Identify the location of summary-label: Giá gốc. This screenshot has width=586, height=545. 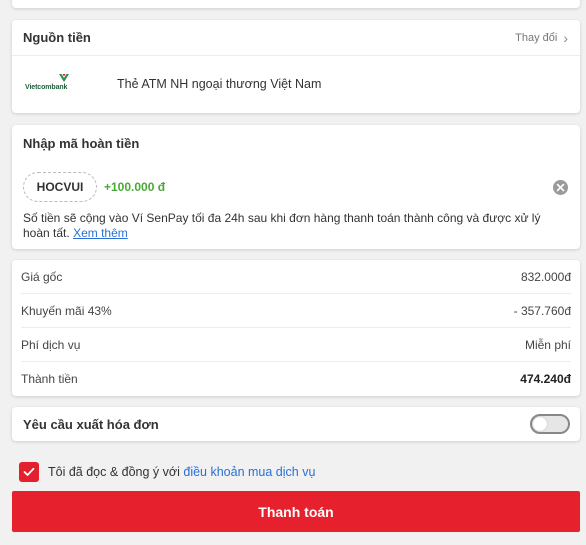
(42, 276).